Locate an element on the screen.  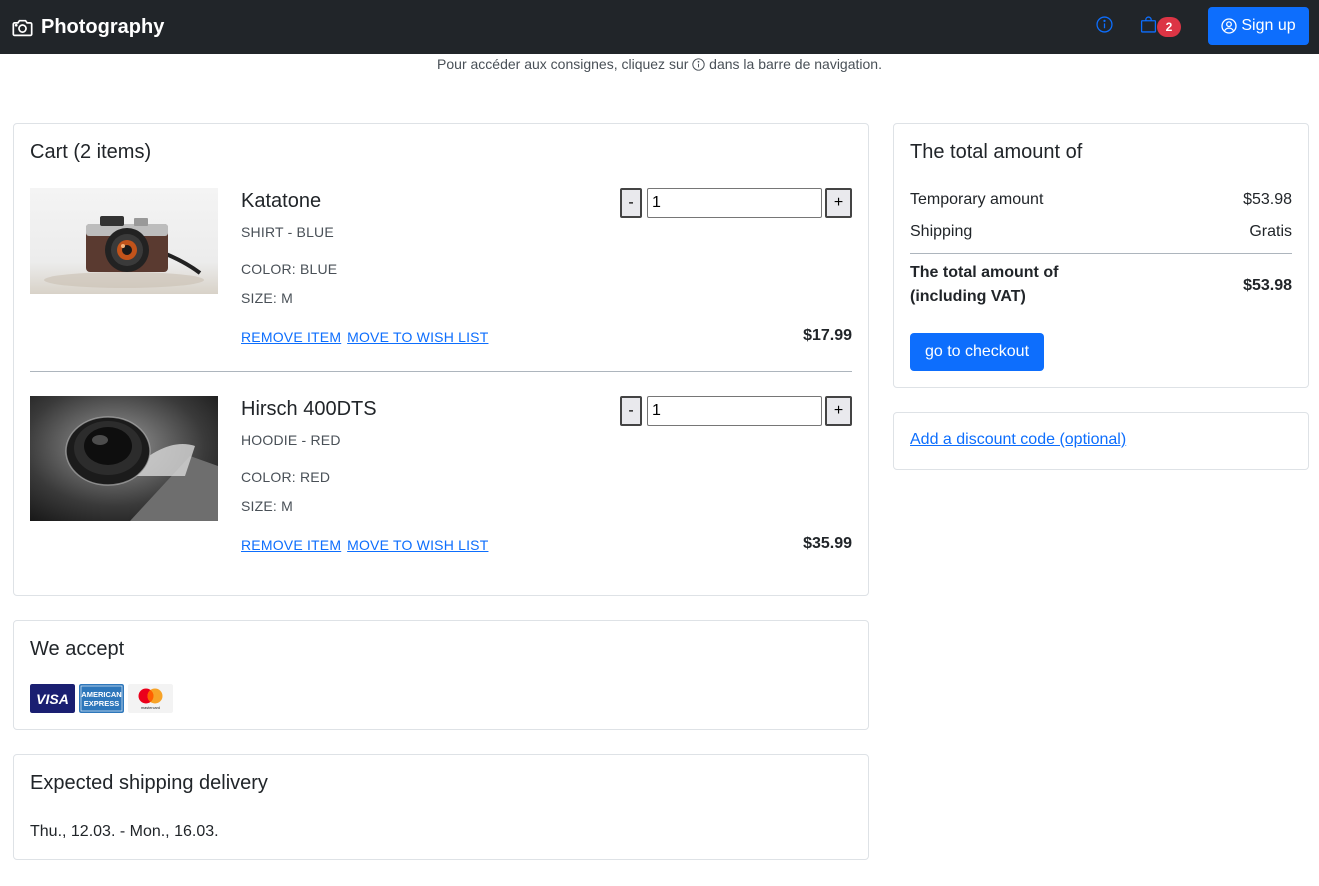
total-label-line1: The total amount of is located at coordinates (984, 272).